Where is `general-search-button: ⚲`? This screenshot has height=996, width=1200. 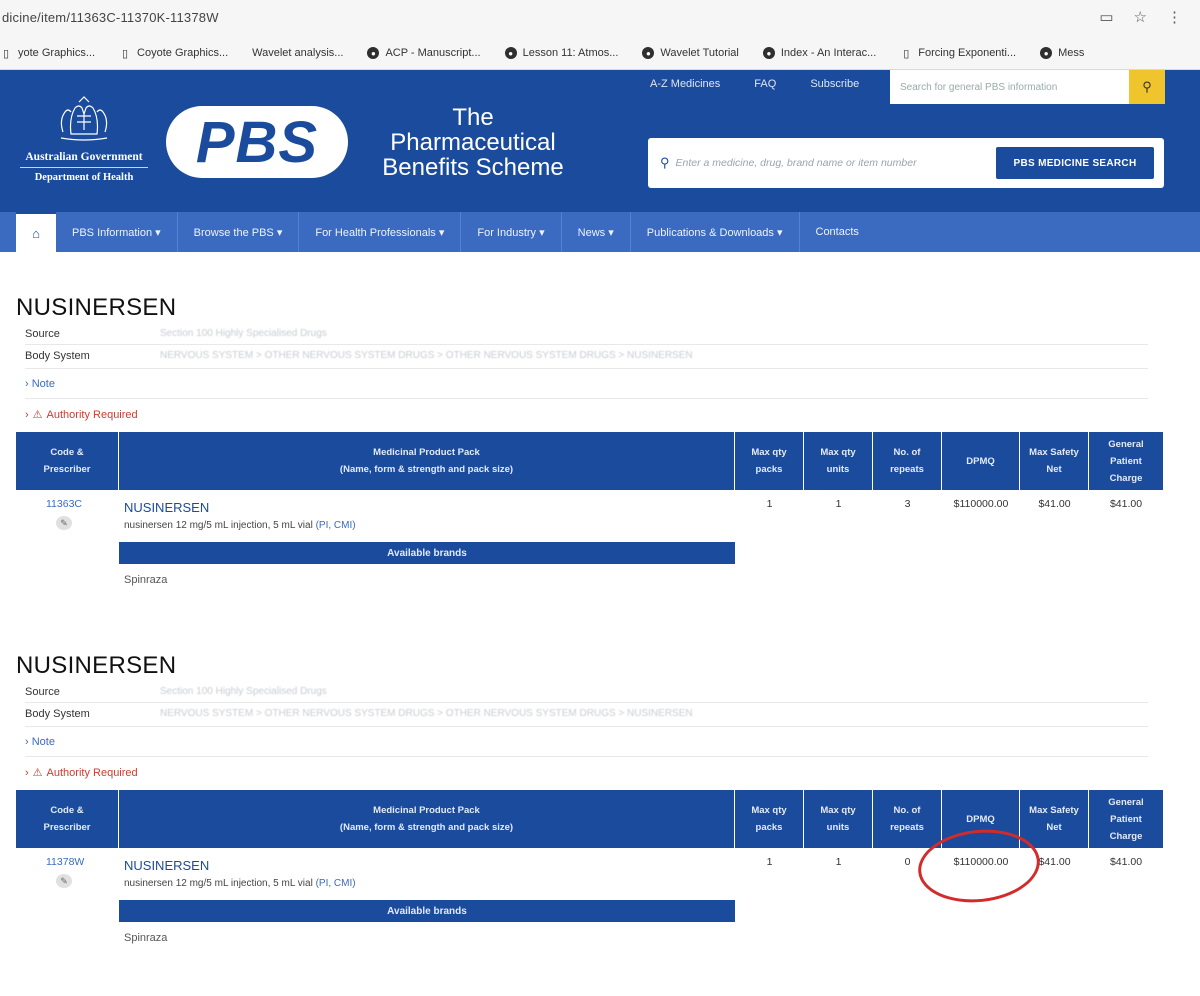
general-search-button: ⚲ is located at coordinates (1147, 87).